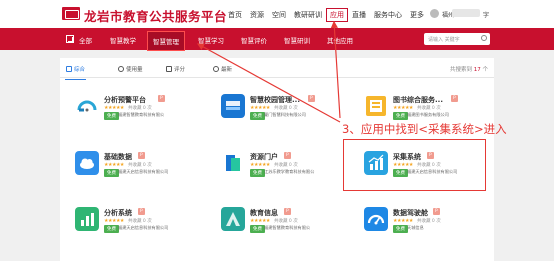 The image size is (554, 261). Describe the element at coordinates (87, 219) in the screenshot. I see `analysis-chart-icon` at that location.